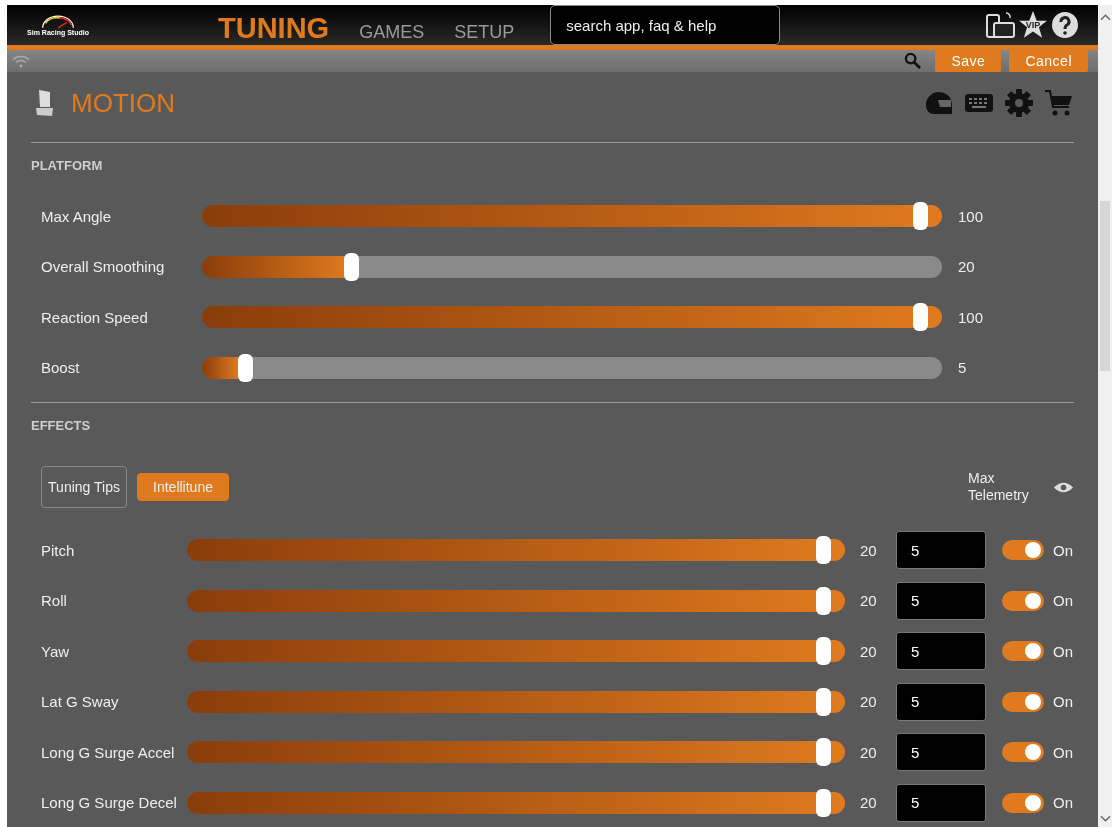 The width and height of the screenshot is (1112, 827). What do you see at coordinates (80, 702) in the screenshot?
I see `effect-label: Lat G Sway` at bounding box center [80, 702].